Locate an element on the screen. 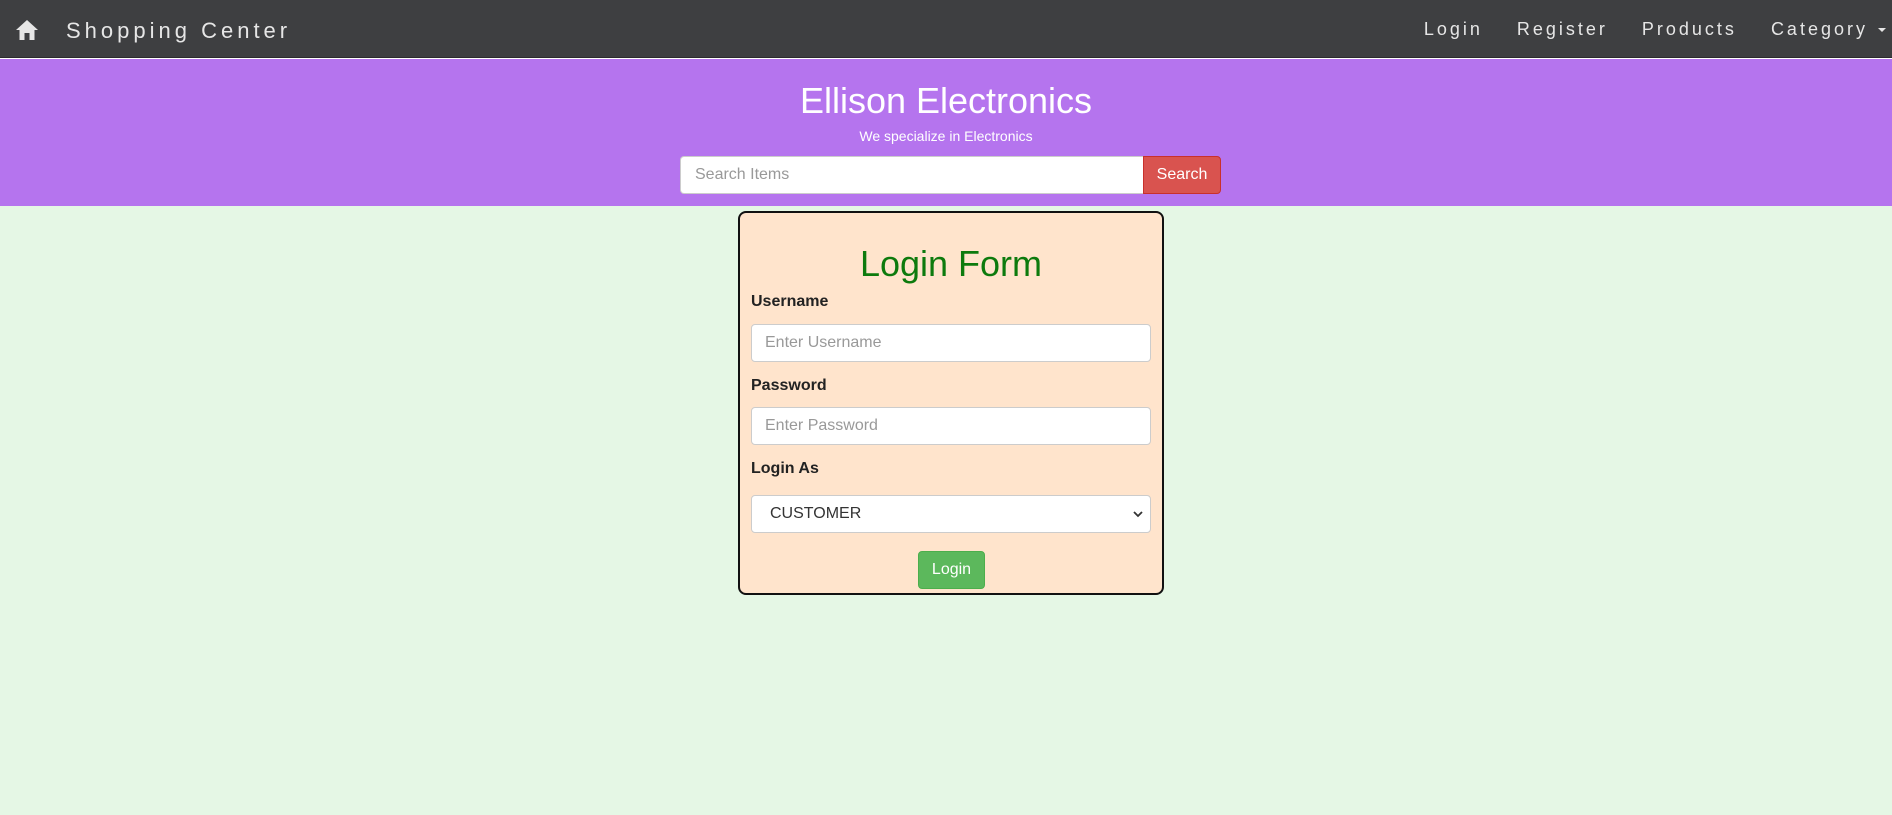 The image size is (1892, 815). nav-register-link: Register is located at coordinates (1562, 29).